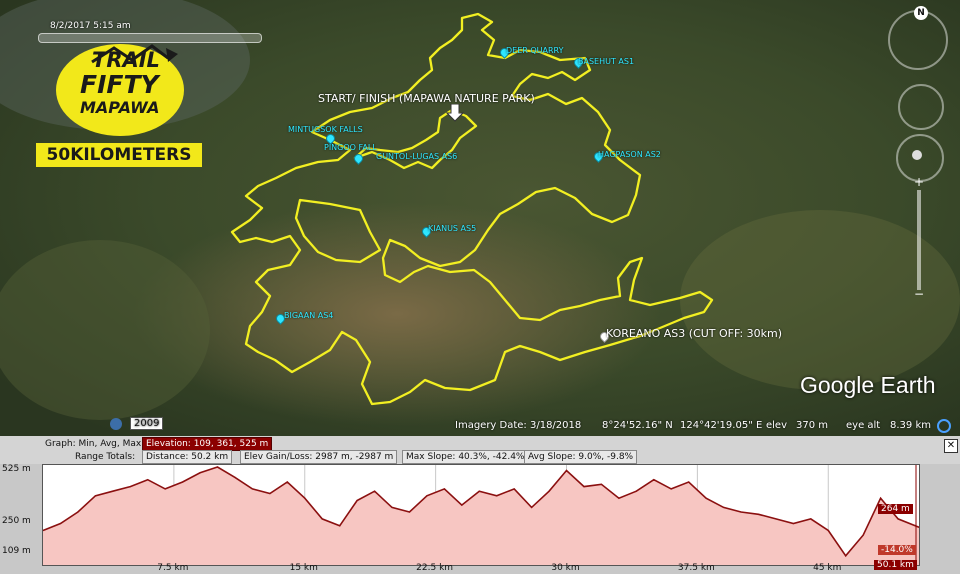 The image size is (960, 574). I want to click on elev-label: elev, so click(777, 425).